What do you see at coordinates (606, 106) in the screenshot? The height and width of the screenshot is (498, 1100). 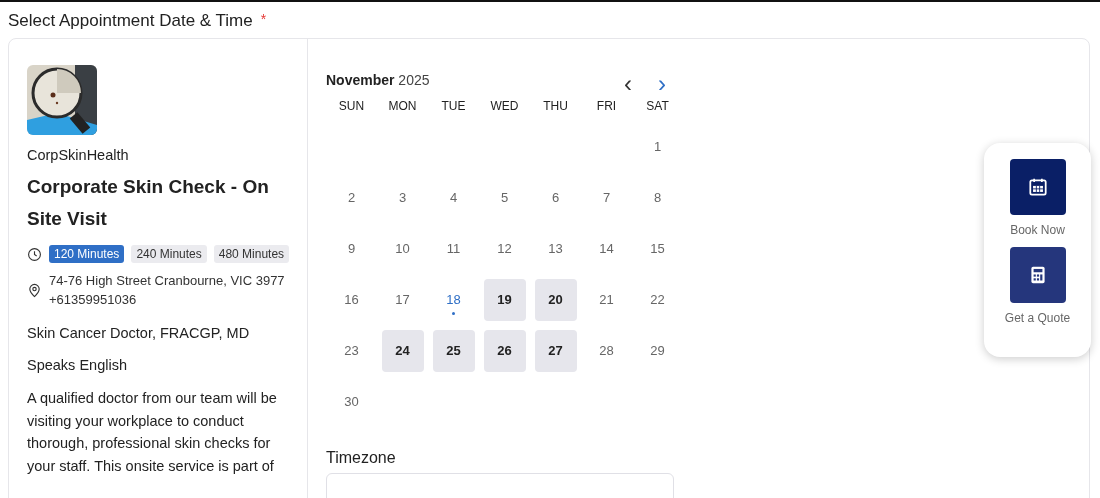 I see `weekday-label: FRI` at bounding box center [606, 106].